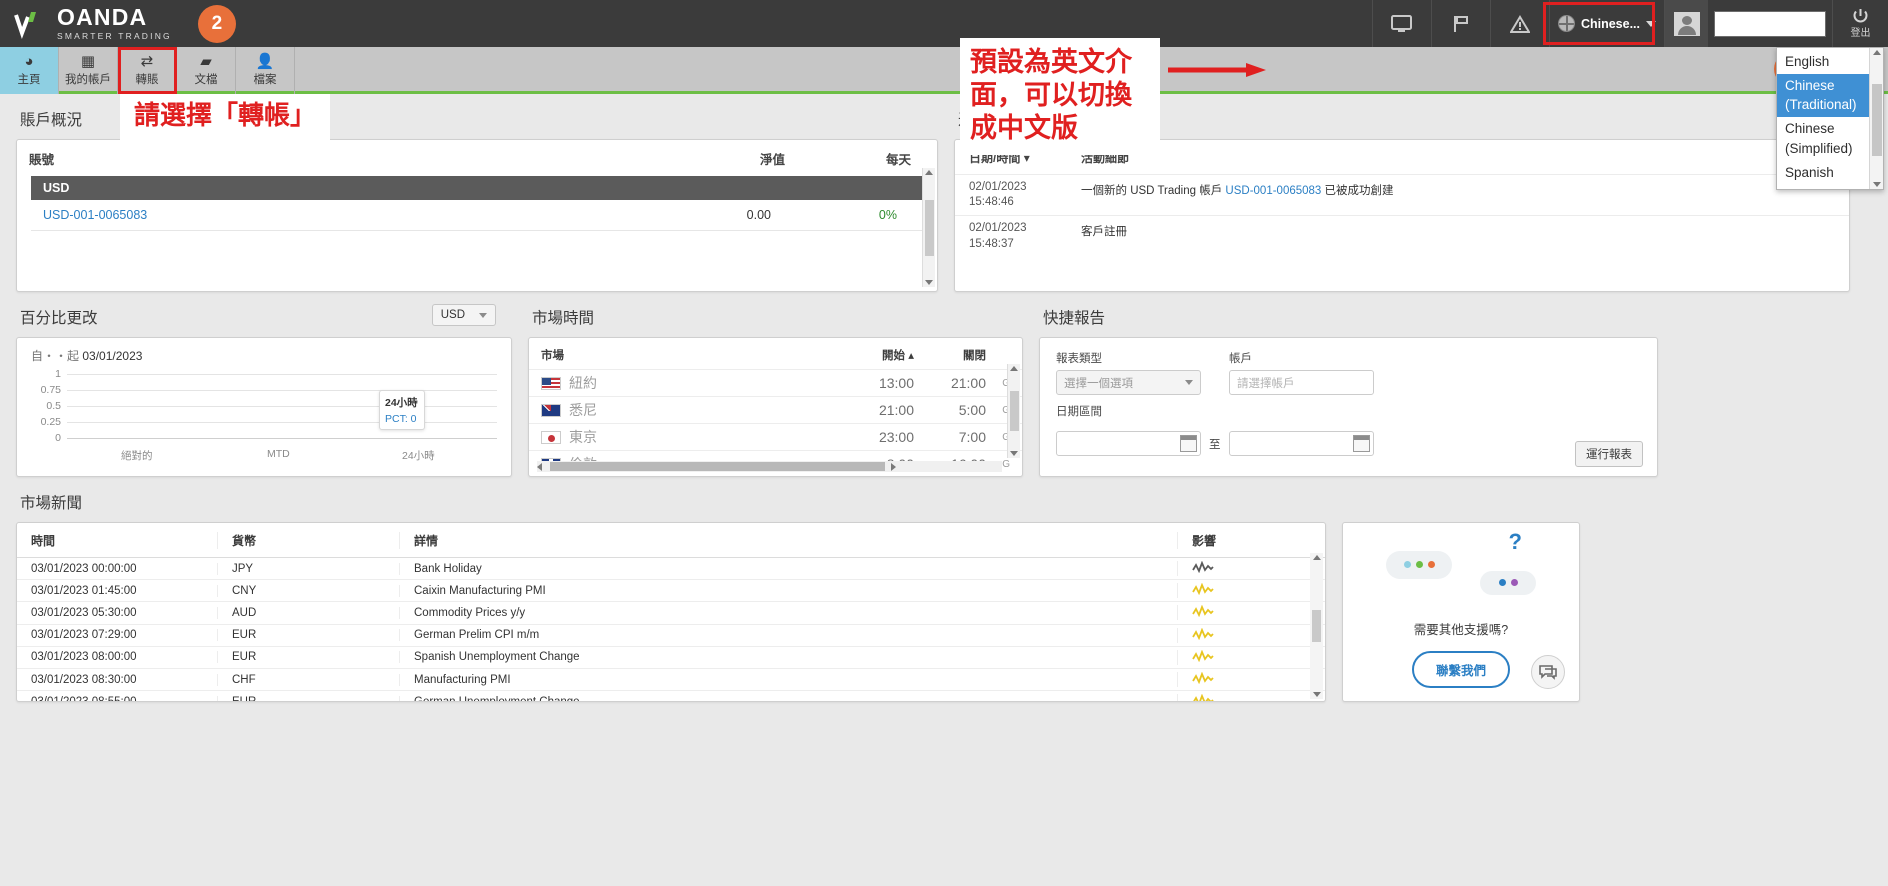 The width and height of the screenshot is (1888, 886). What do you see at coordinates (29, 61) in the screenshot?
I see `dashboard-icon: ◕` at bounding box center [29, 61].